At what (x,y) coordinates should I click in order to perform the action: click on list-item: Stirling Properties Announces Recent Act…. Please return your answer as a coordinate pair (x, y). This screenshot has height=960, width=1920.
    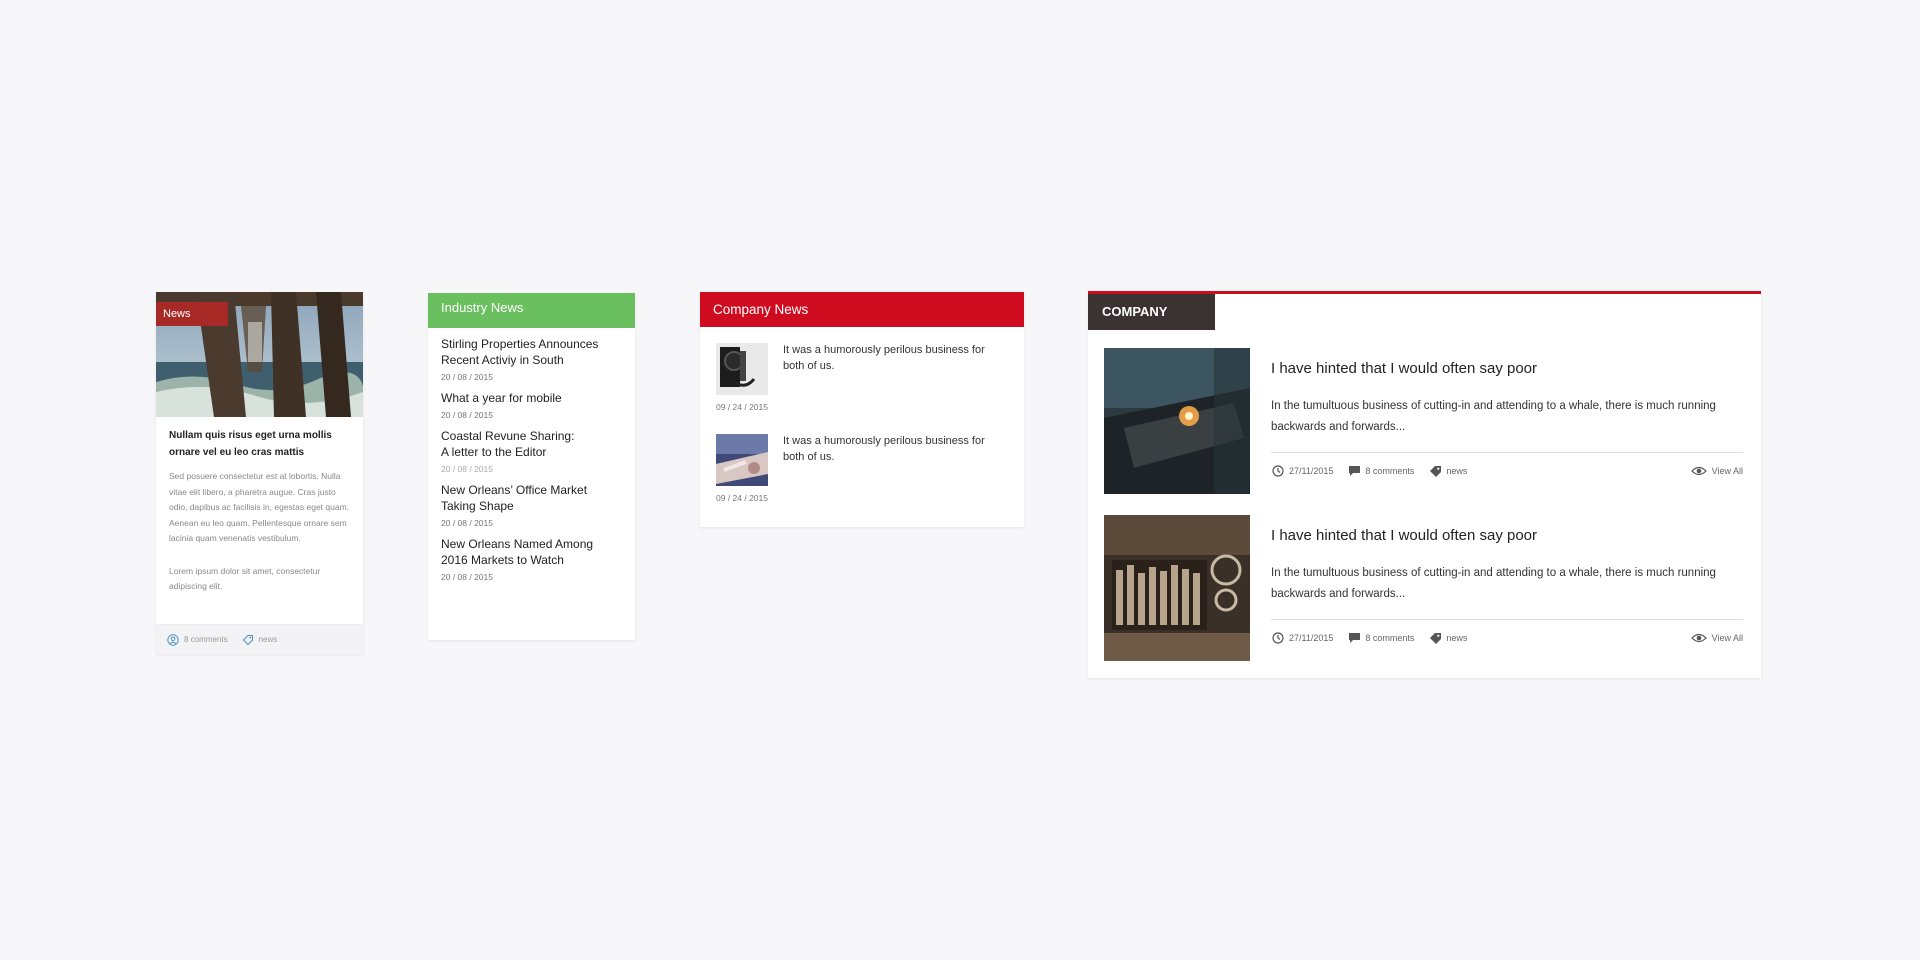
    Looking at the image, I should click on (531, 359).